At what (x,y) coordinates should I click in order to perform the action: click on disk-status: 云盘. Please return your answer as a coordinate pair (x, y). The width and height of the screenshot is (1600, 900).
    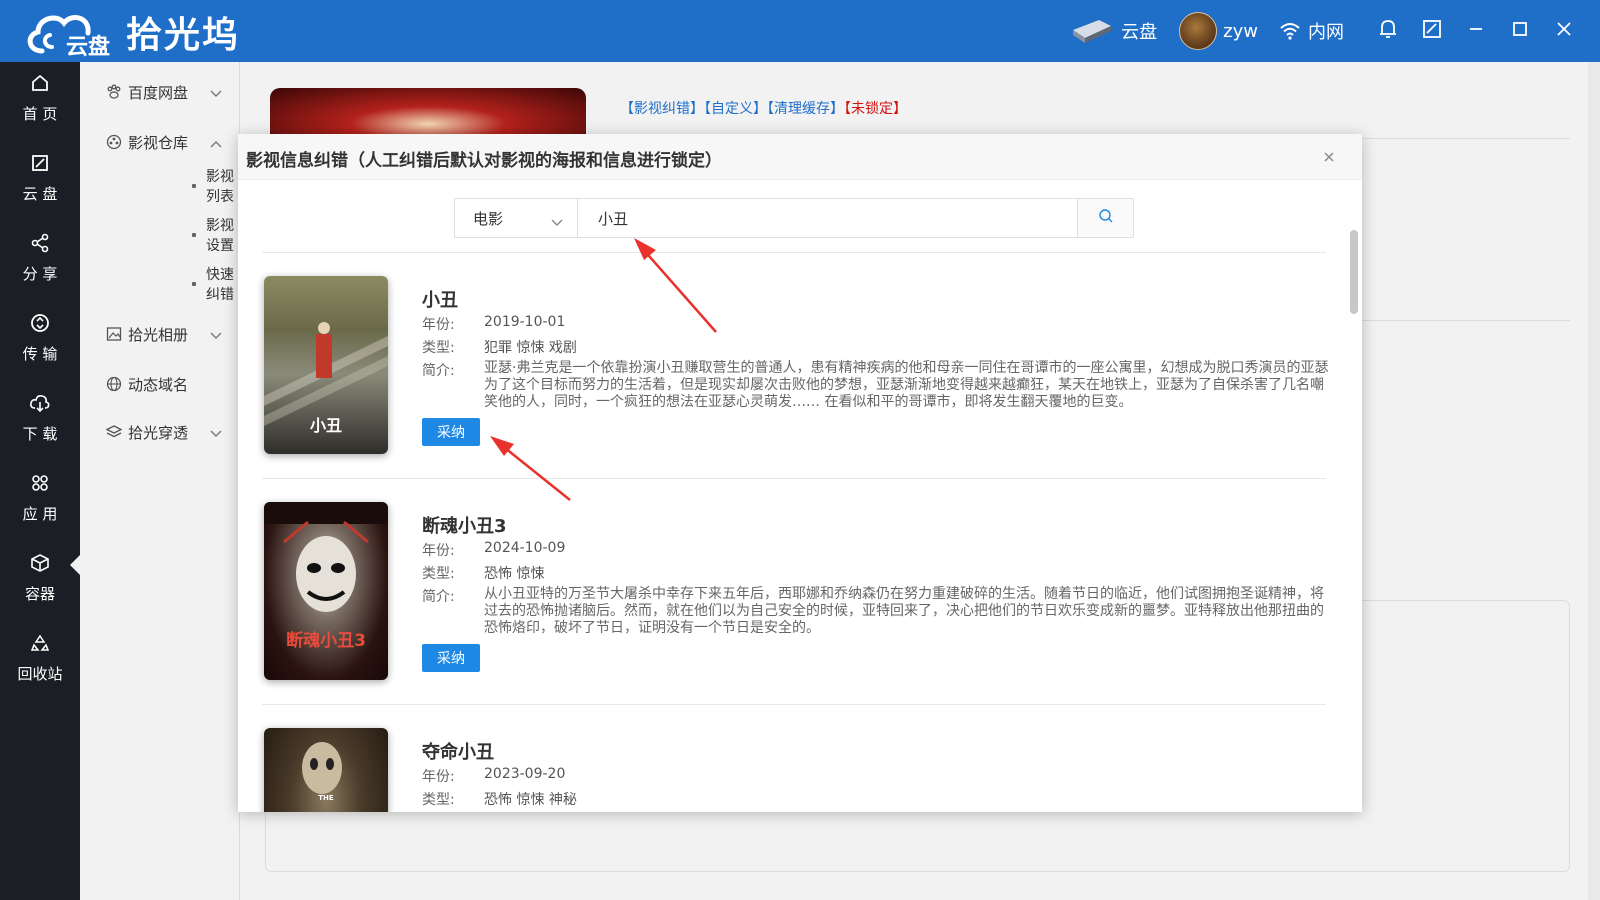
    Looking at the image, I should click on (1114, 31).